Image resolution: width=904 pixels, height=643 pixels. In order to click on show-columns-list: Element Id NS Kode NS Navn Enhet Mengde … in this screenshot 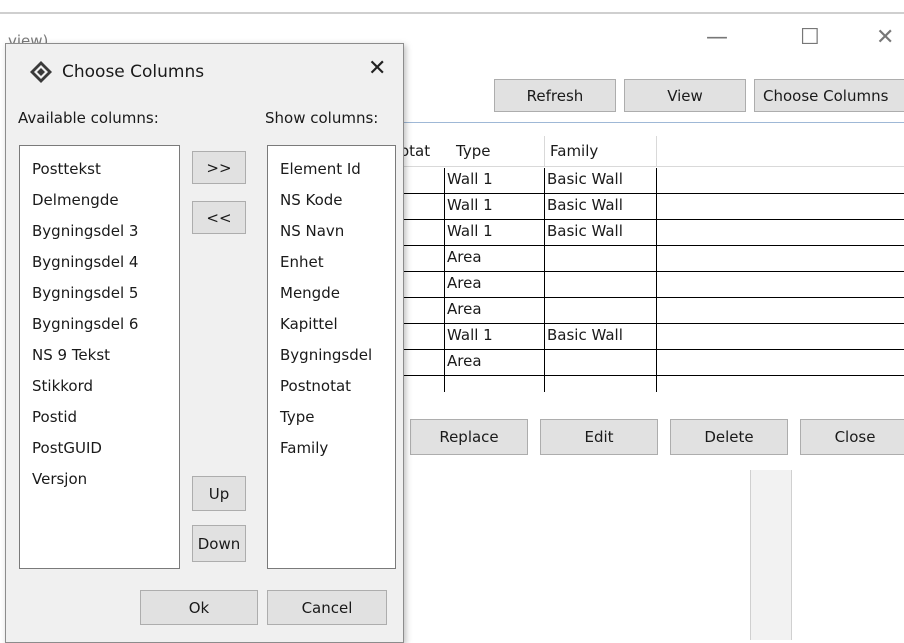, I will do `click(331, 357)`.